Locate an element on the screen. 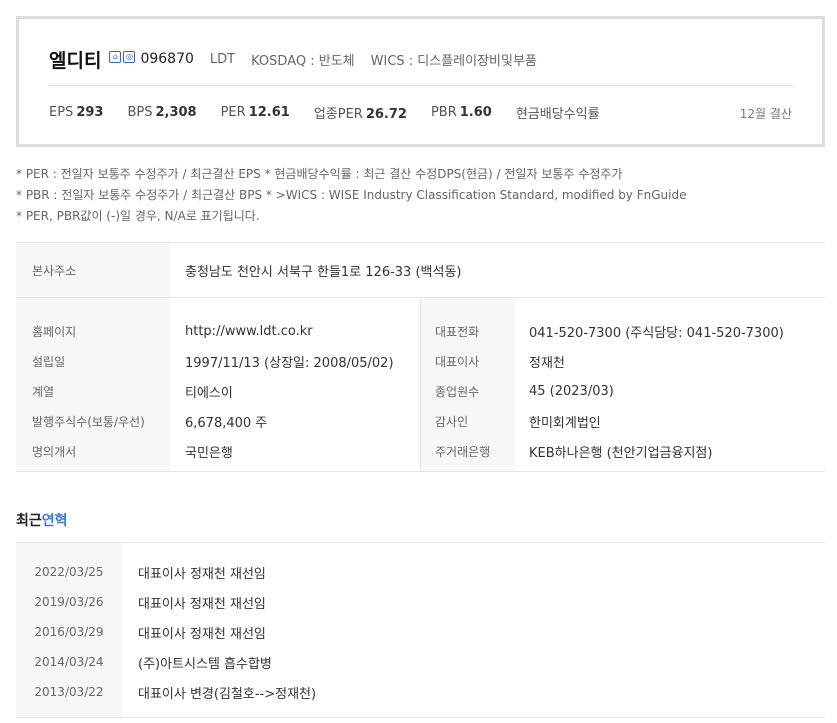 This screenshot has height=723, width=837. address-label: 본사주소 is located at coordinates (93, 270).